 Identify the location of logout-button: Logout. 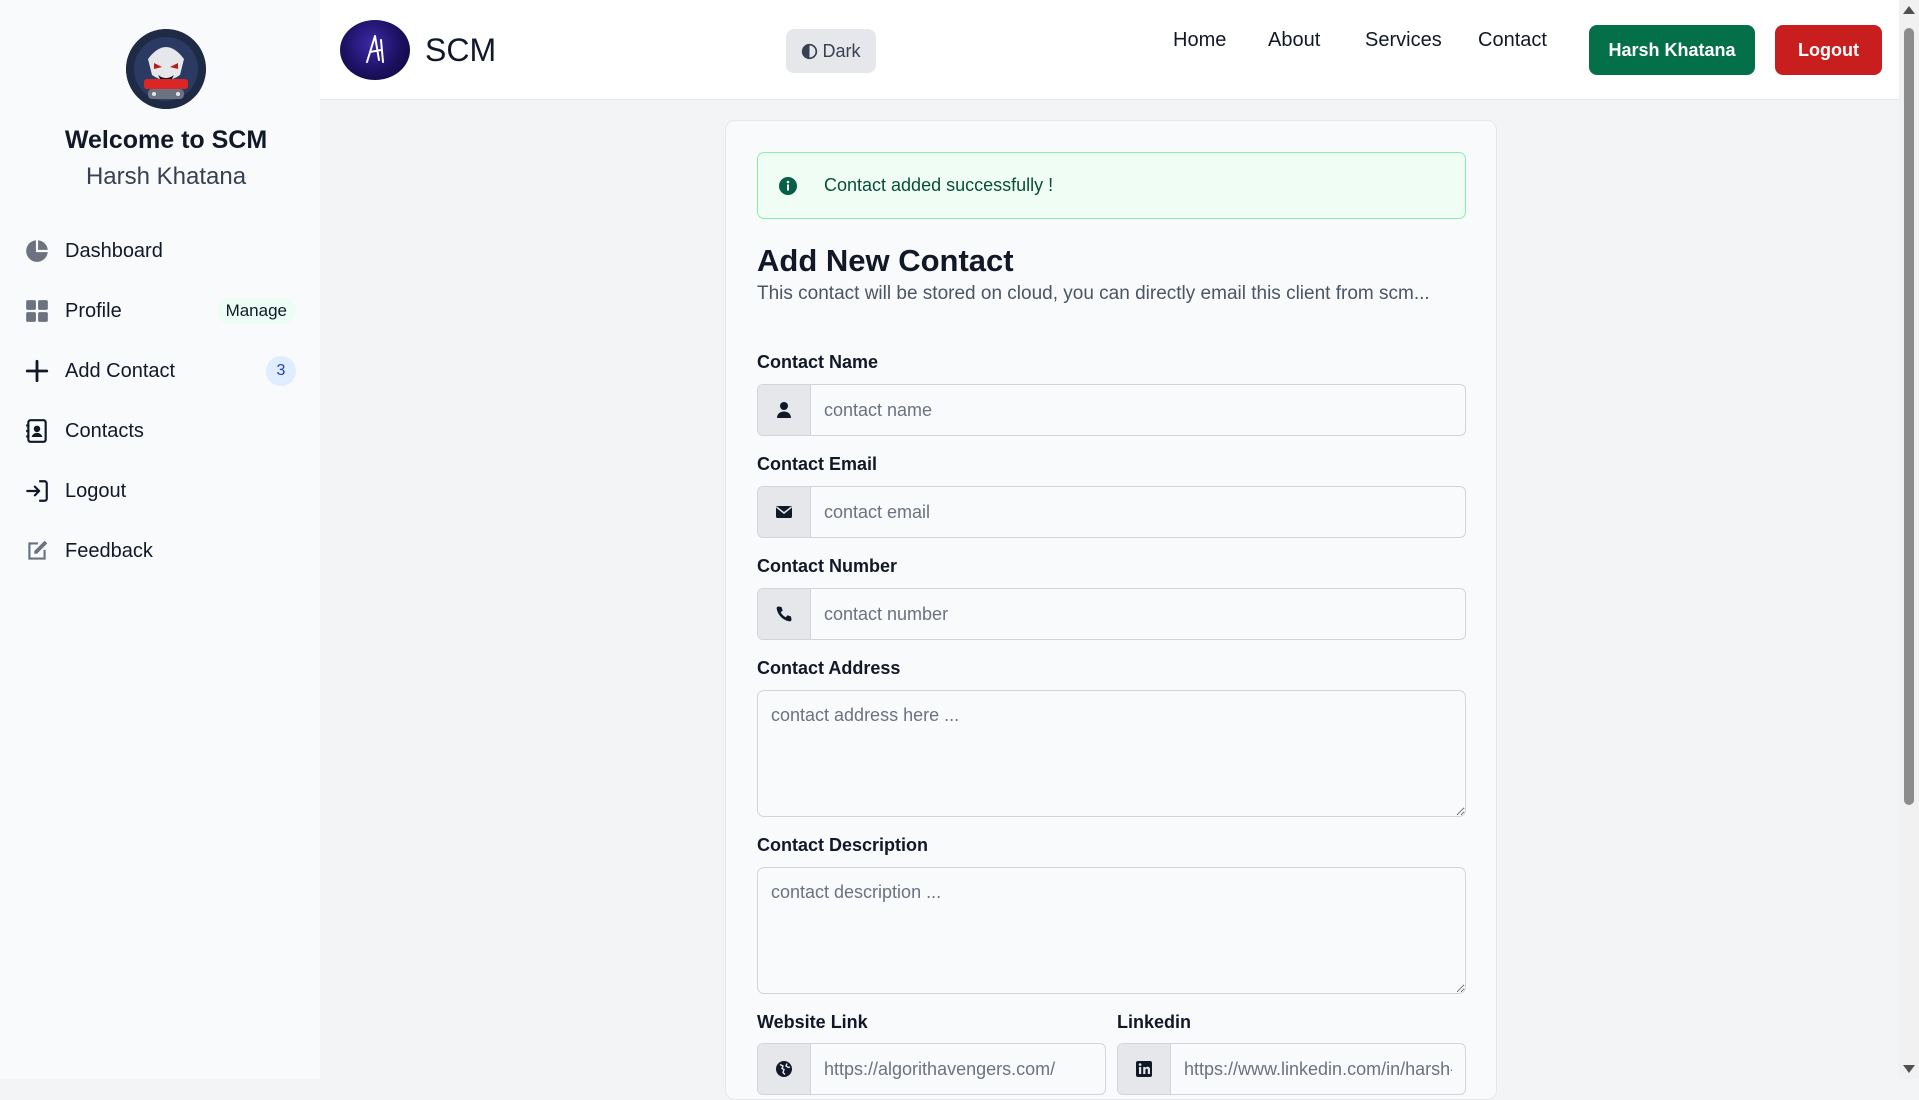
(1828, 50).